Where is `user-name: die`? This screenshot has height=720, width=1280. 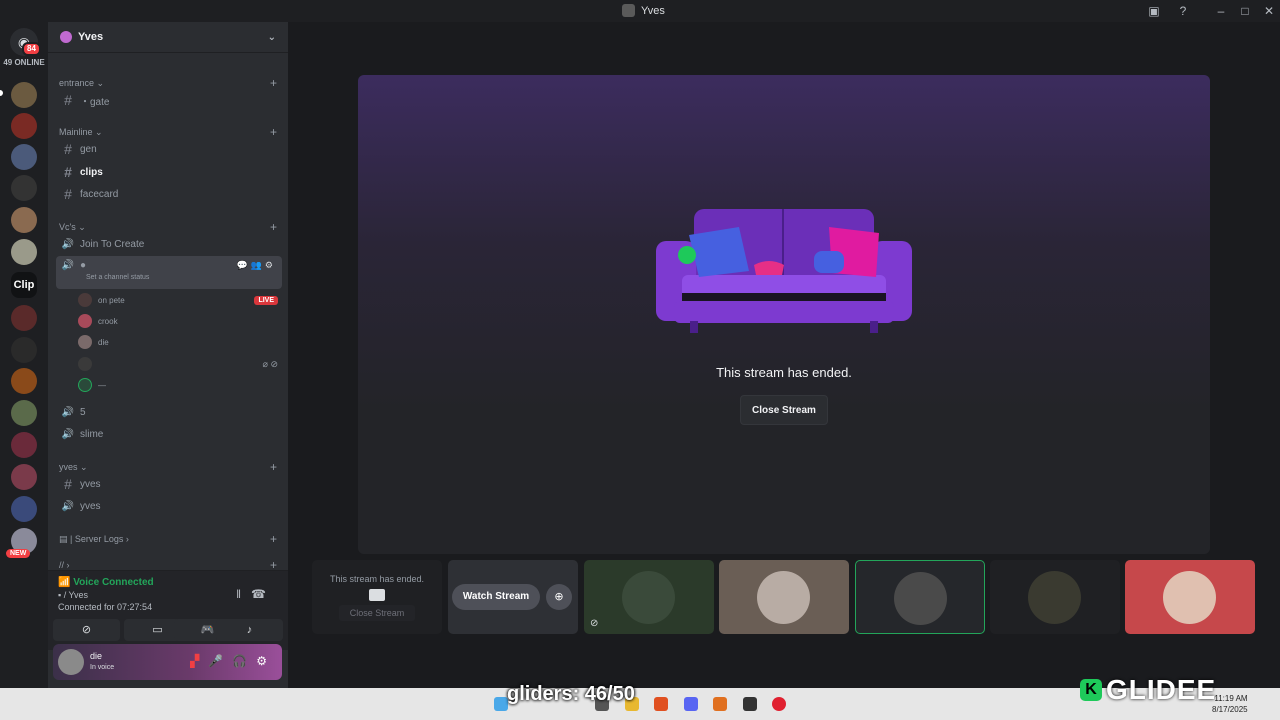
user-name: die is located at coordinates (96, 656).